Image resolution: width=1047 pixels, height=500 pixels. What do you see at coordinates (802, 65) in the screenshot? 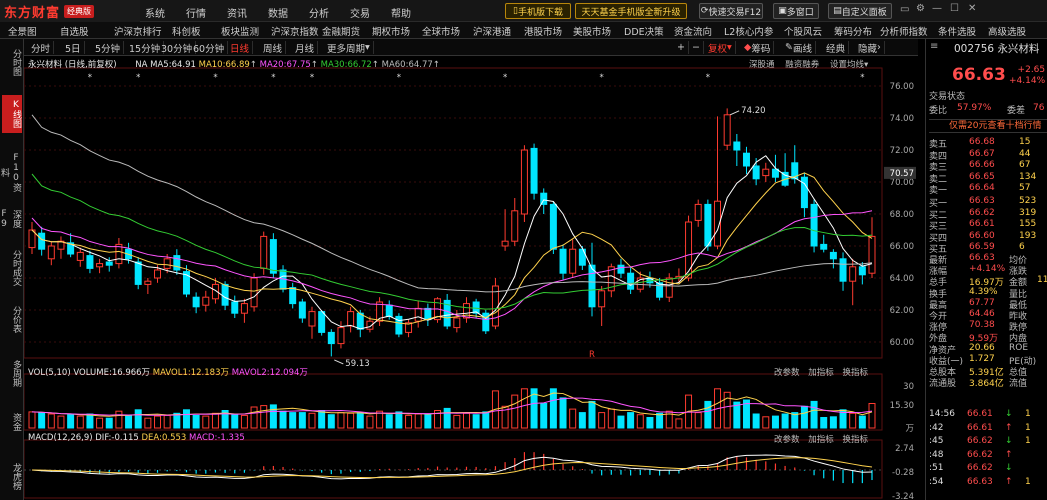
I see `margin-link: 融资融券` at bounding box center [802, 65].